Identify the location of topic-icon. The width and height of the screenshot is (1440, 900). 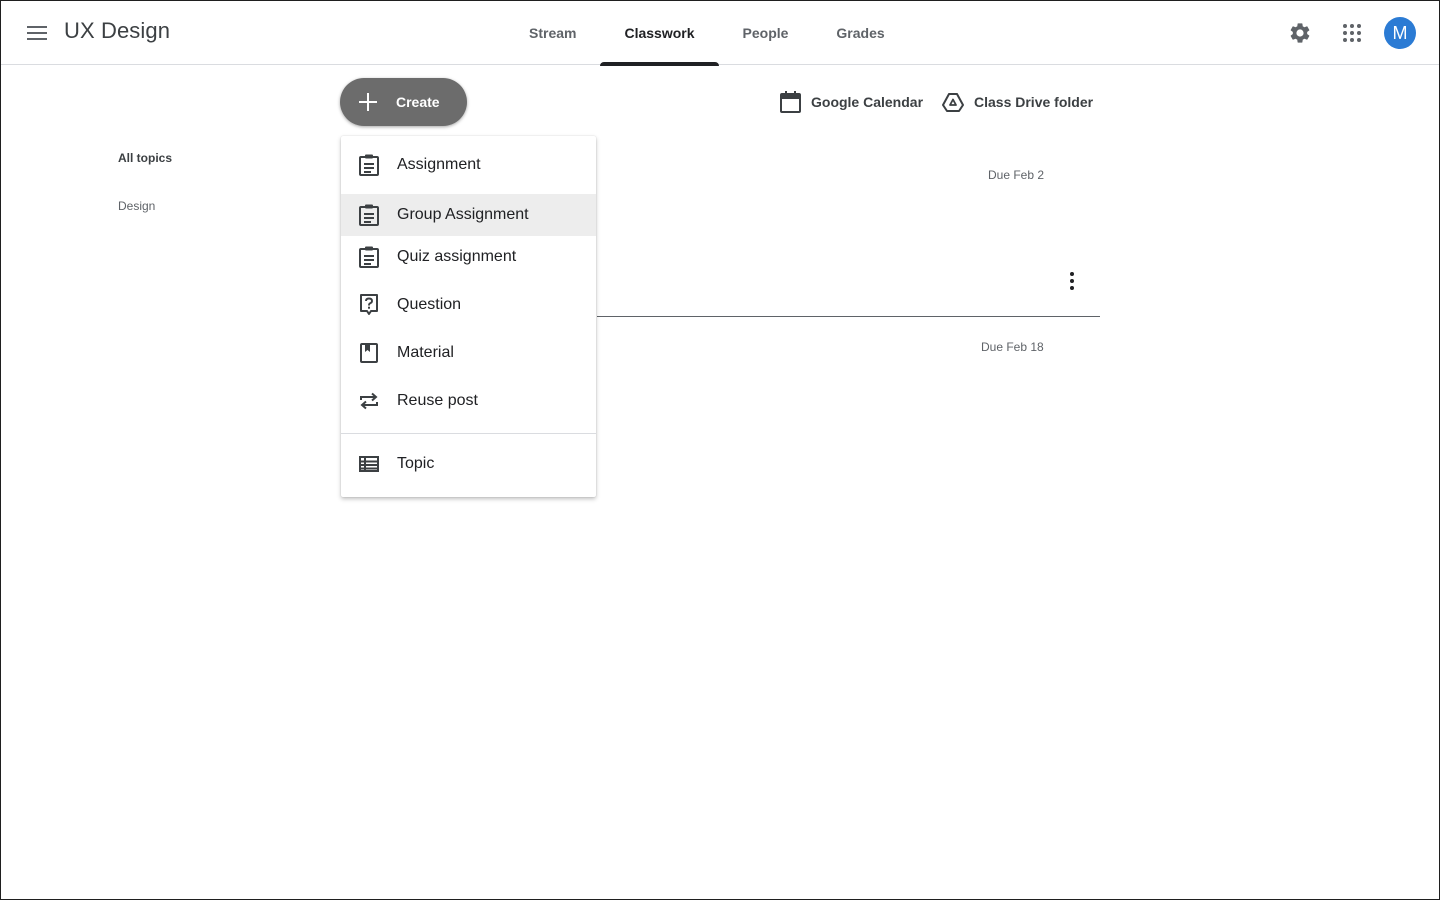
(369, 464).